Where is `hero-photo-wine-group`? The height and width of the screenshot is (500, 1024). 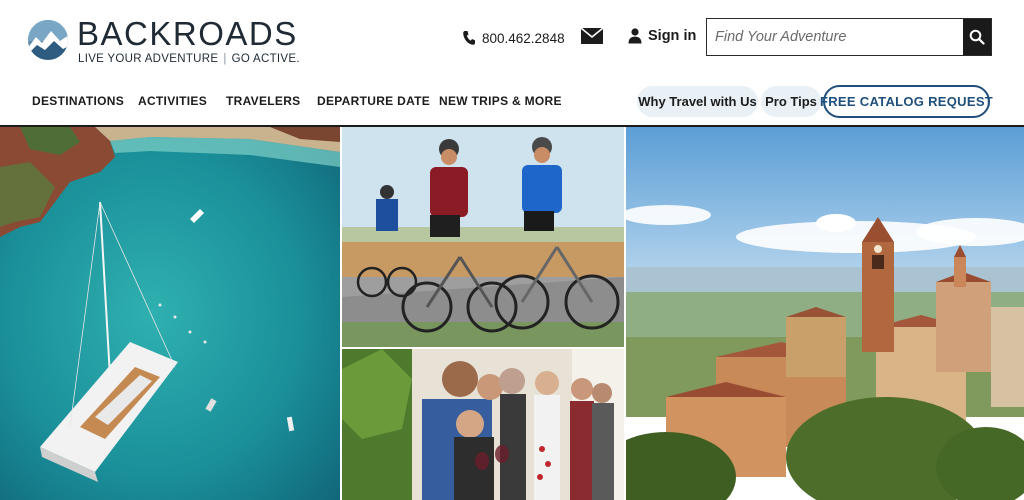 hero-photo-wine-group is located at coordinates (483, 424).